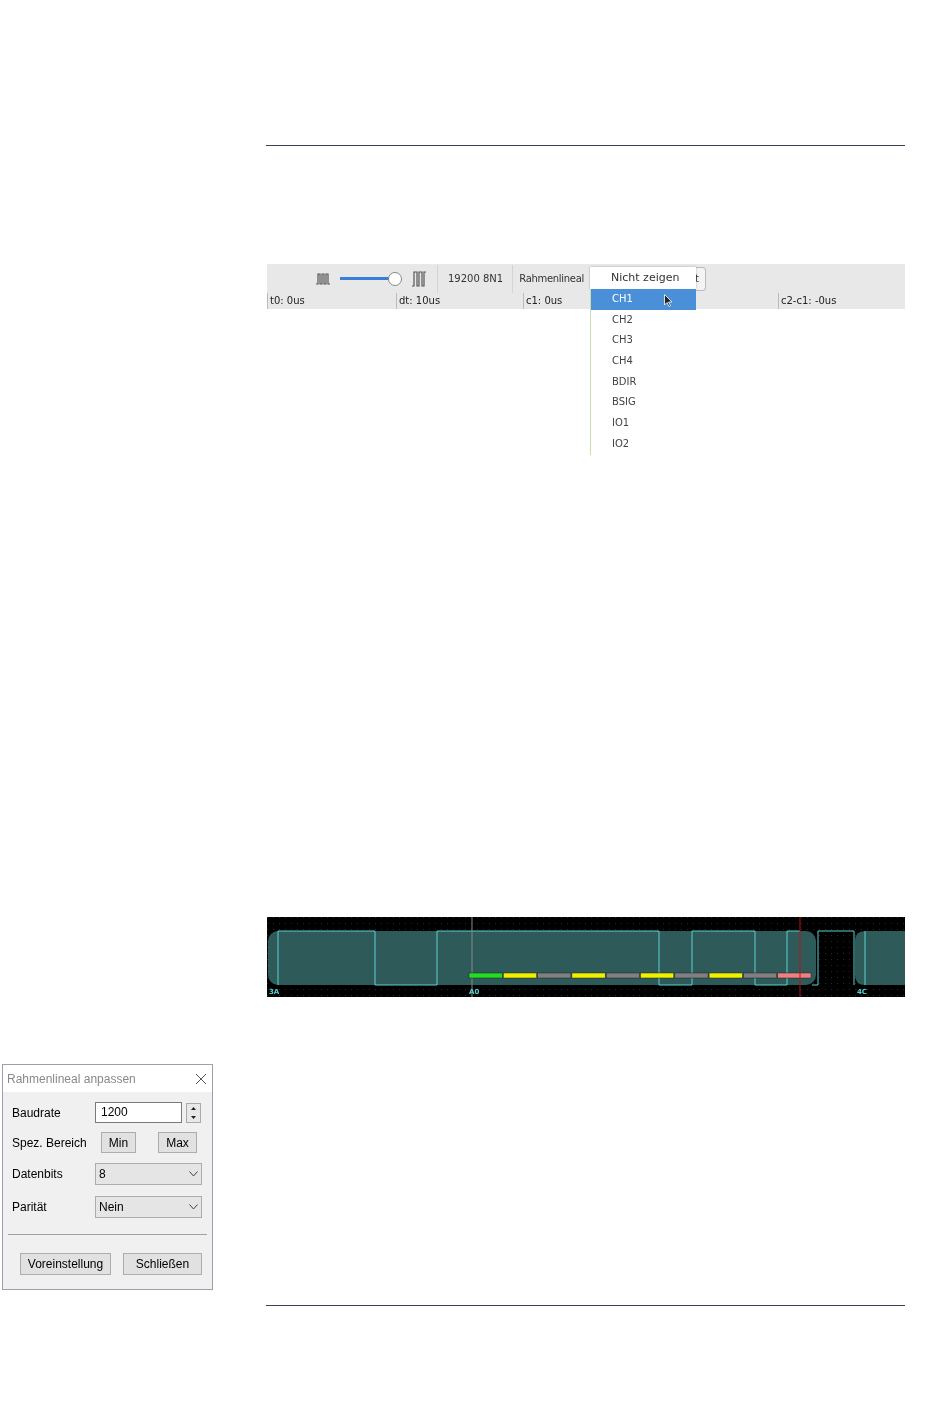 The image size is (950, 1408). I want to click on serial-format-label: 19200 8N1, so click(476, 279).